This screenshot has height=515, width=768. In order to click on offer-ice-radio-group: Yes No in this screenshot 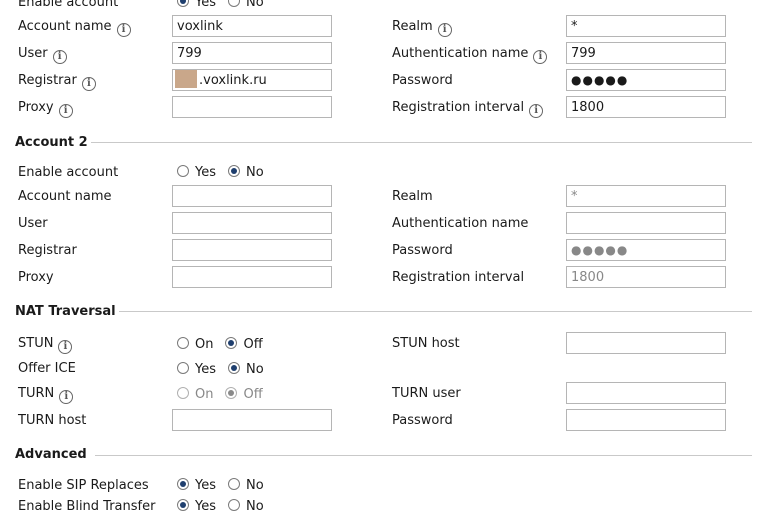, I will do `click(226, 370)`.